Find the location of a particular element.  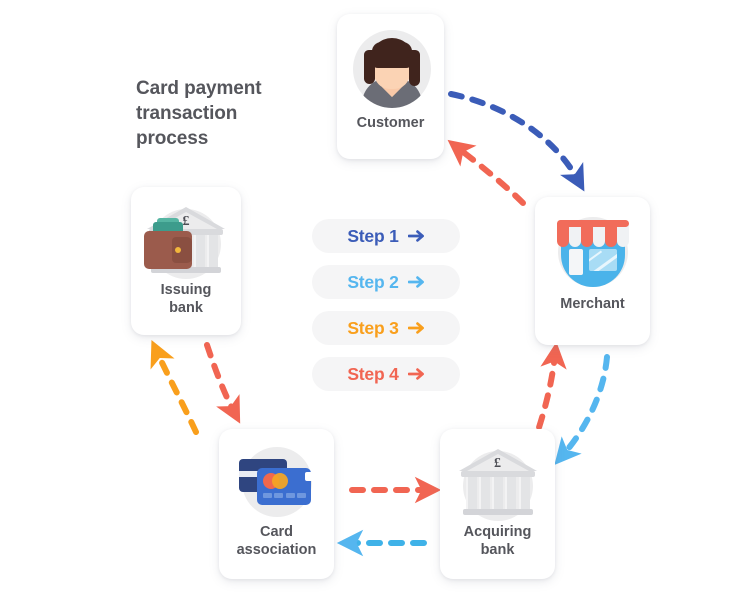

node-card-association-label-line1: Card is located at coordinates (276, 532).